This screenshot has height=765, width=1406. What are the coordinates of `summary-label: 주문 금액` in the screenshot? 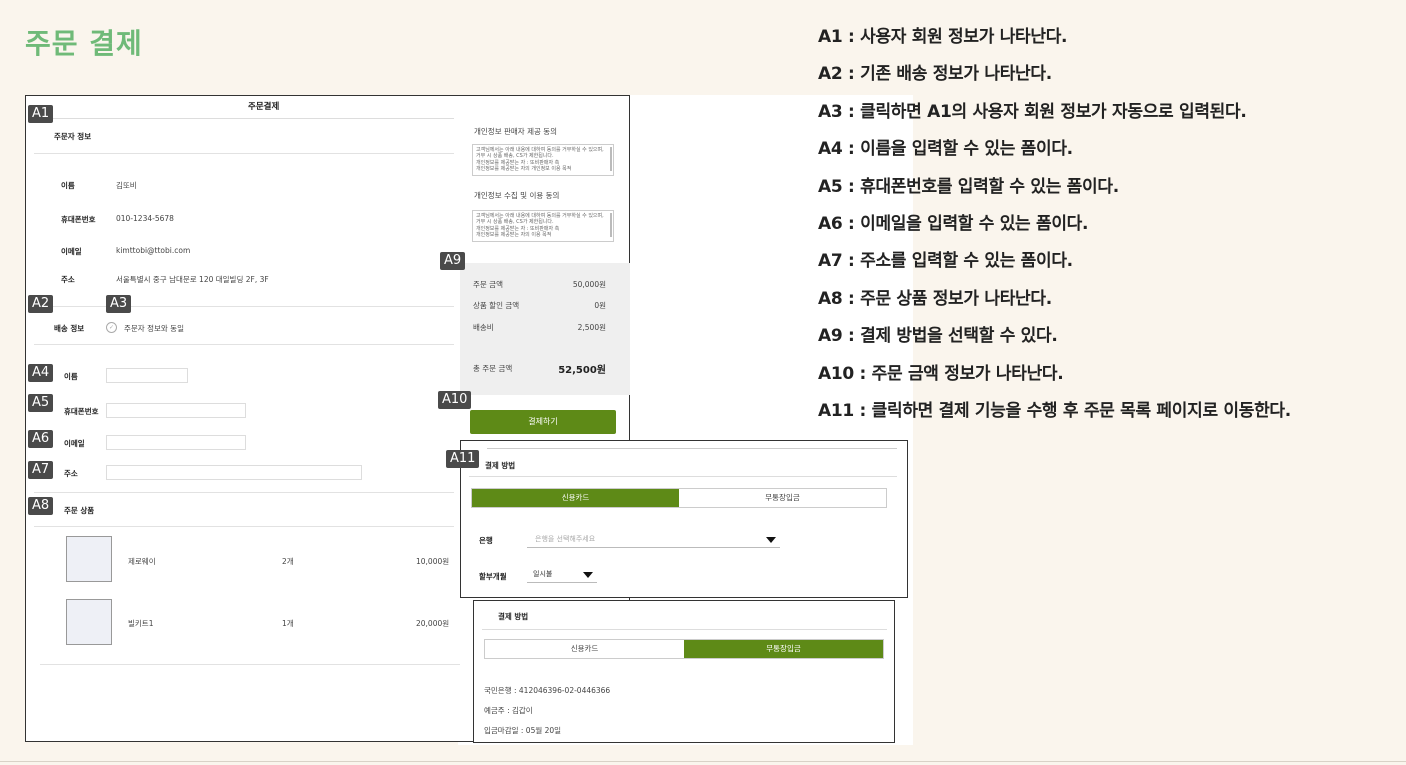 It's located at (488, 284).